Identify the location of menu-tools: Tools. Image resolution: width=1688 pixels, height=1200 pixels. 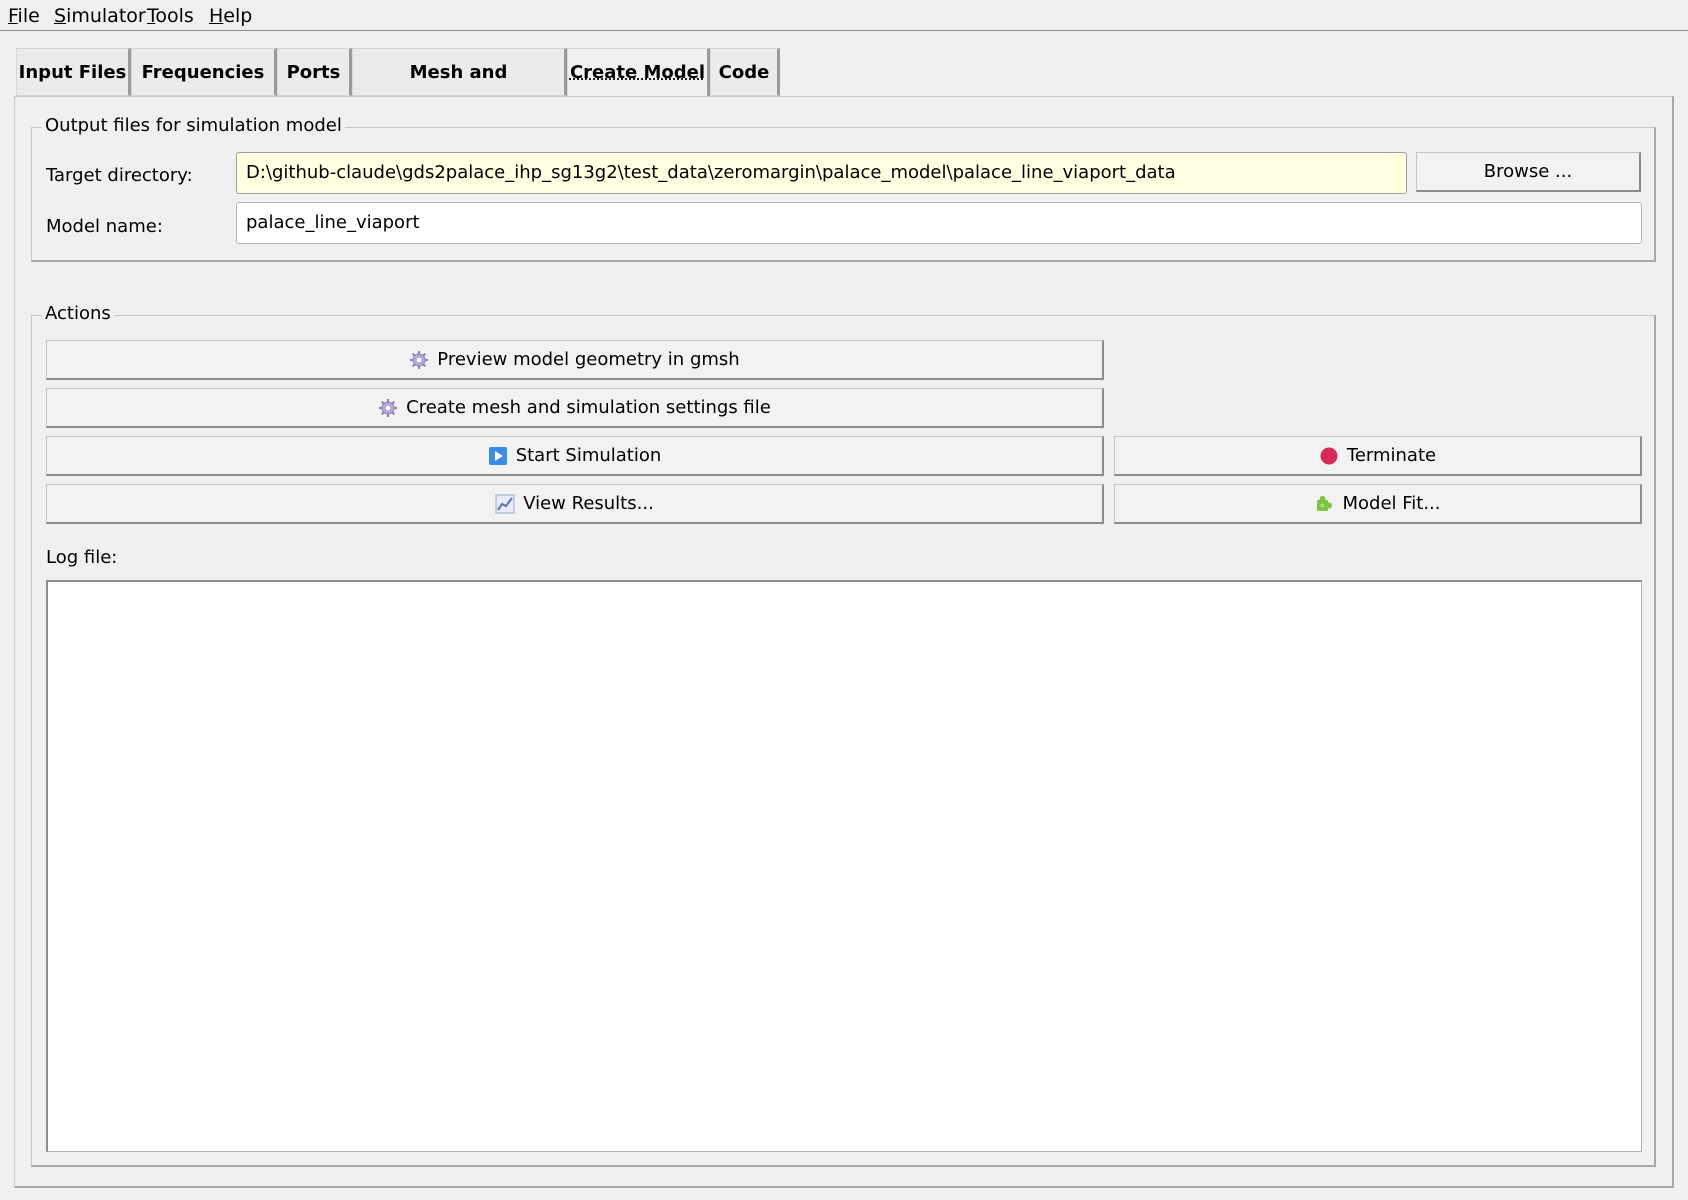
(170, 16).